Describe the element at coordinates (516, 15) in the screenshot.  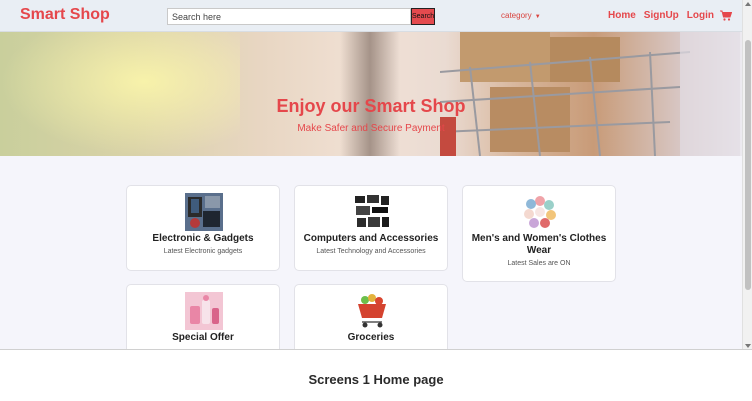
I see `category-label: category` at that location.